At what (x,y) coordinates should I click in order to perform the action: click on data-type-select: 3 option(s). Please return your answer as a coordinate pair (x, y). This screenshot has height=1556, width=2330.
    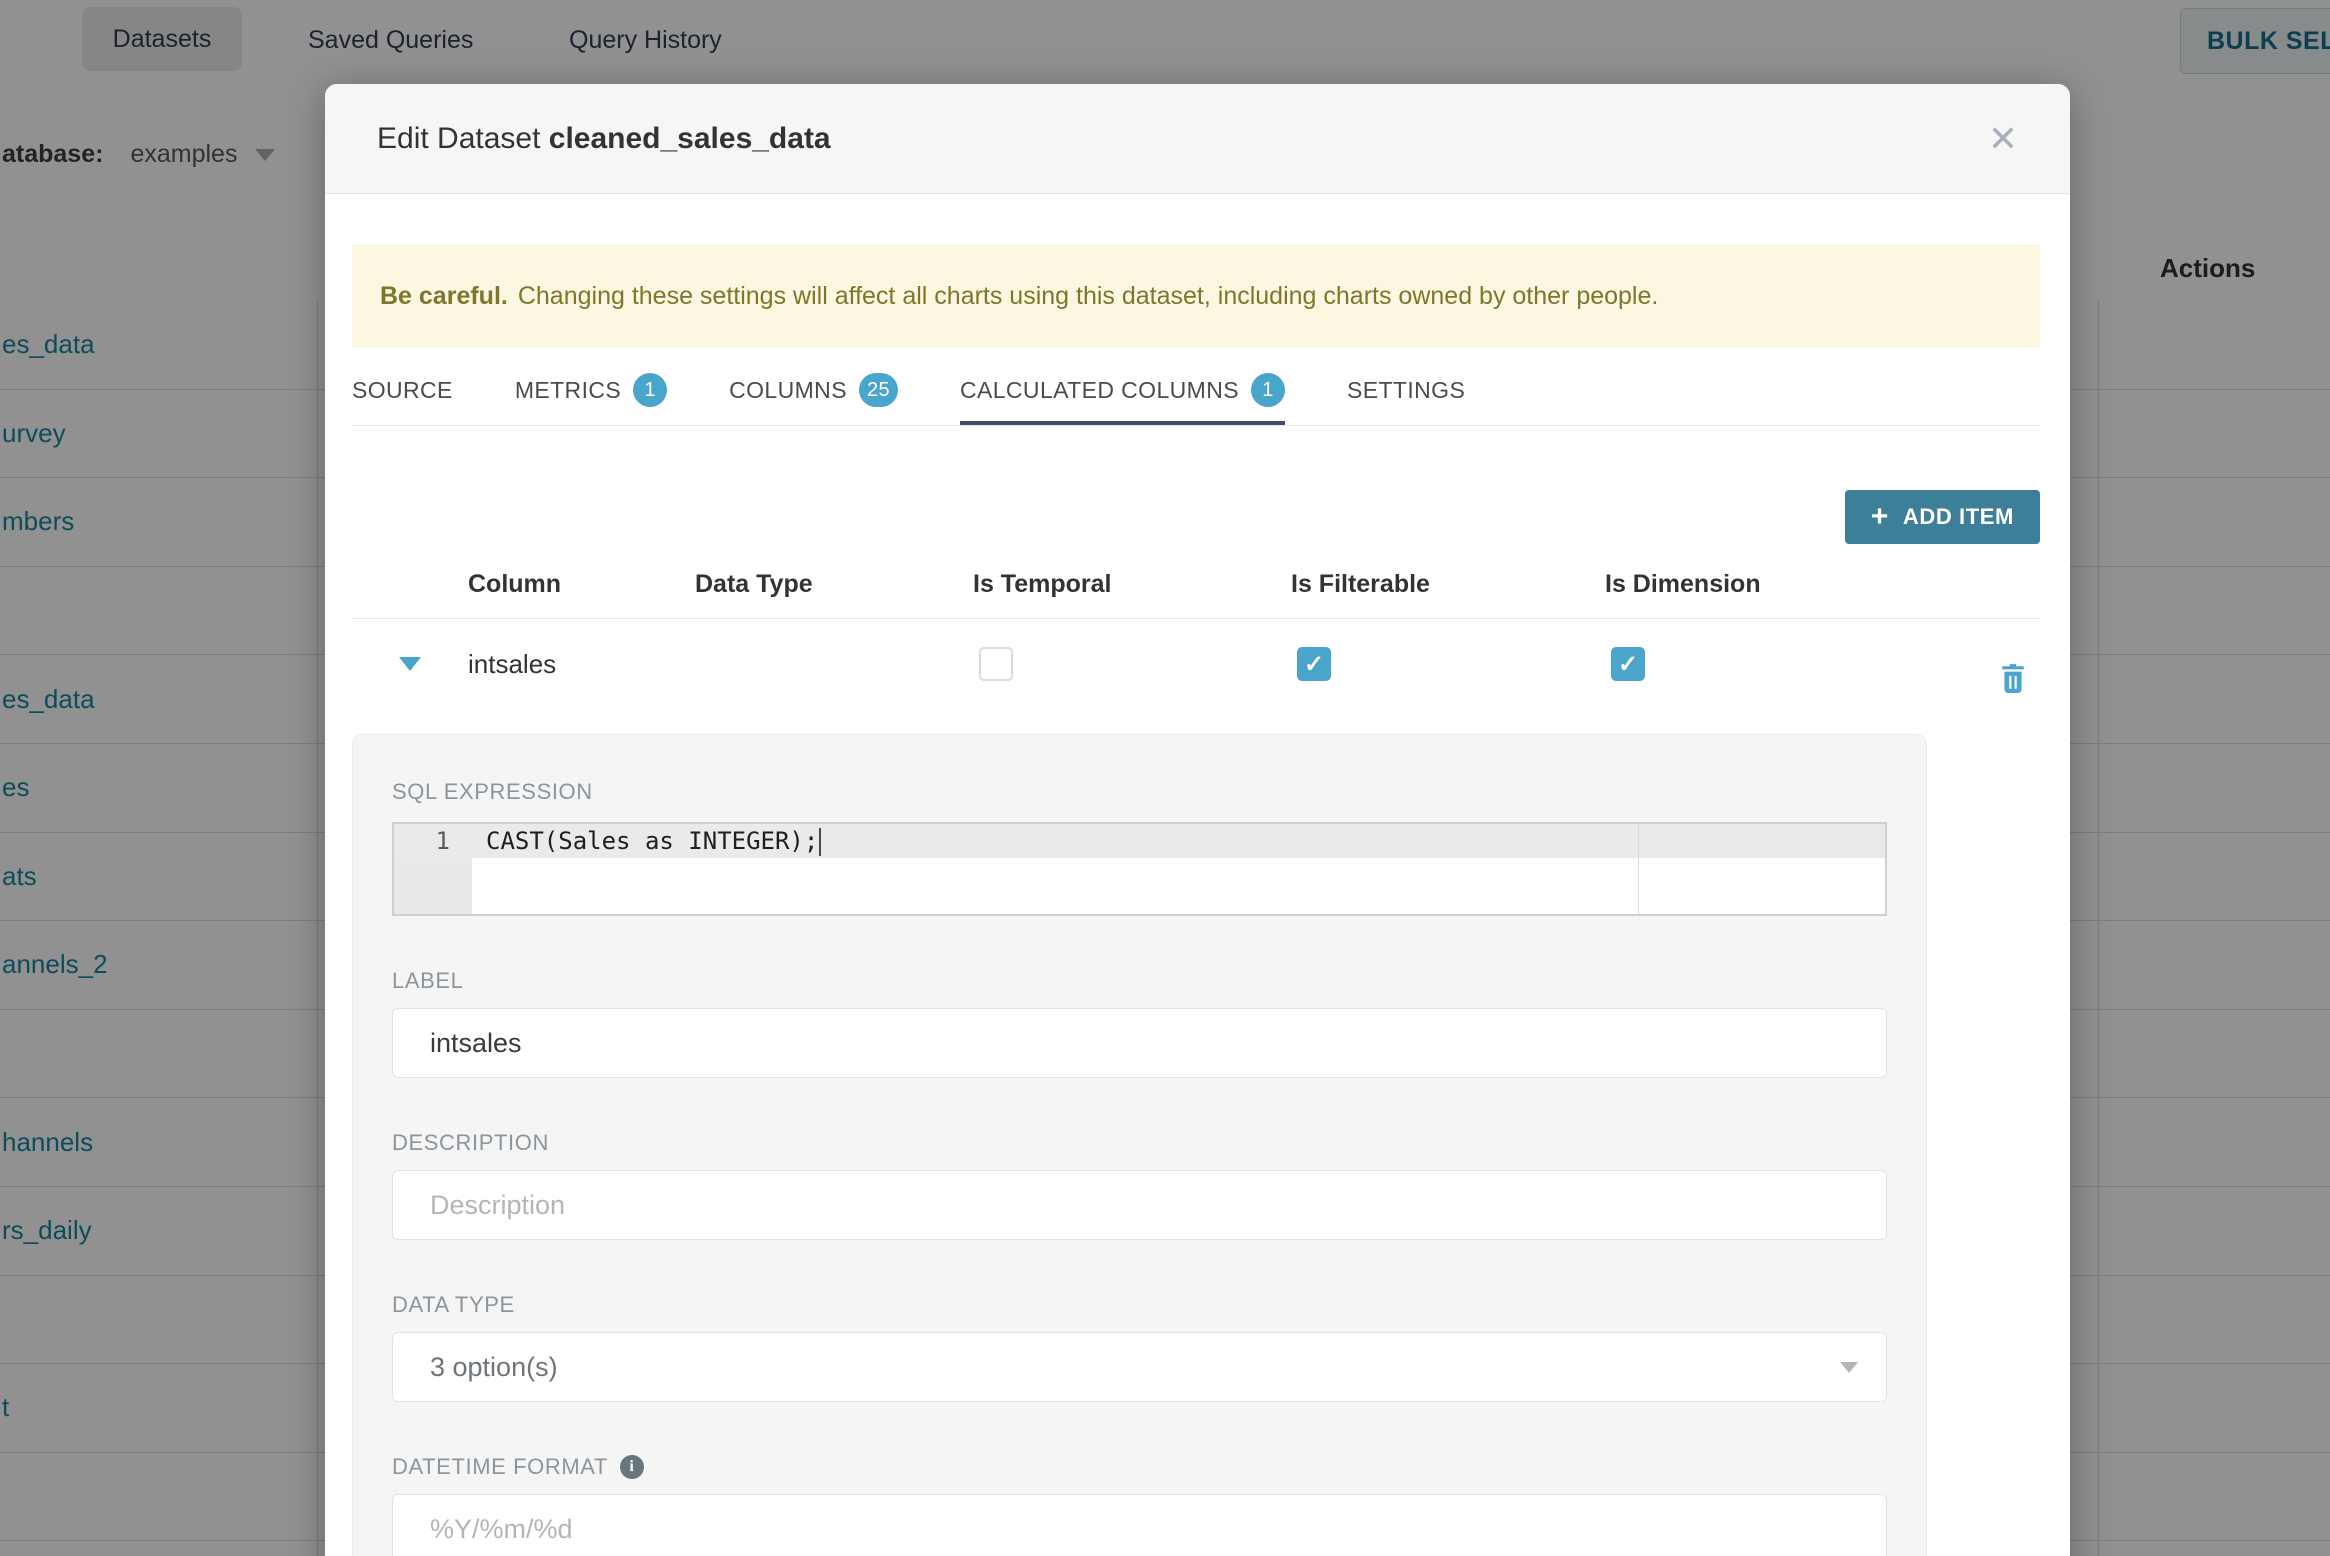
    Looking at the image, I should click on (1139, 1367).